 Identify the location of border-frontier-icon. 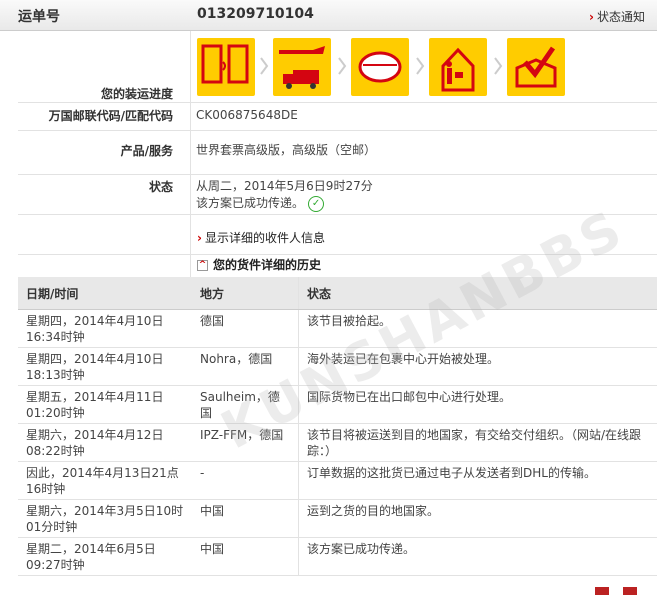
(380, 67).